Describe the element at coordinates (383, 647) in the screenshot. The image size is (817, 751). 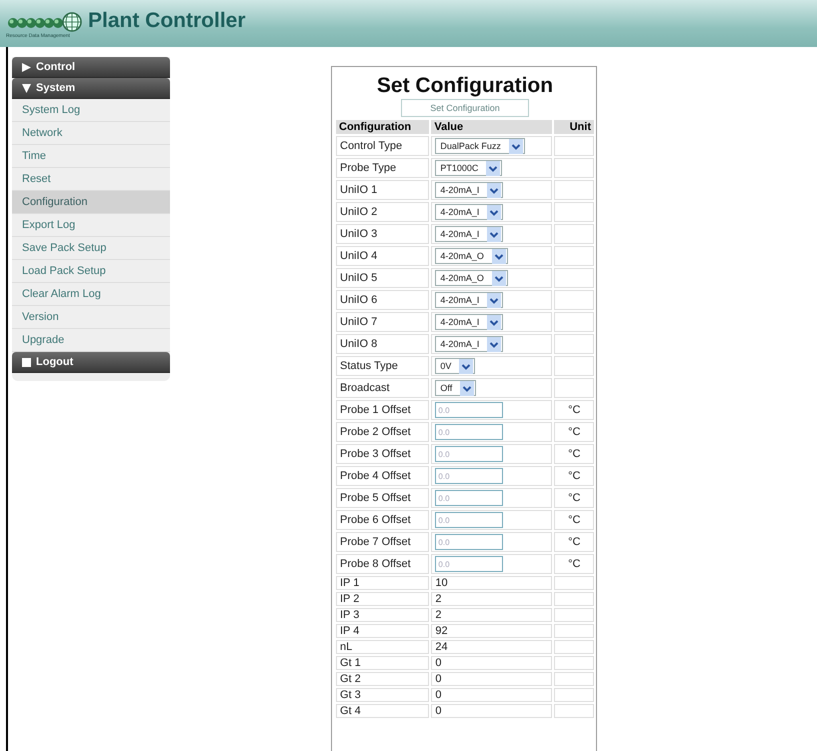
I see `table-cell: nL` at that location.